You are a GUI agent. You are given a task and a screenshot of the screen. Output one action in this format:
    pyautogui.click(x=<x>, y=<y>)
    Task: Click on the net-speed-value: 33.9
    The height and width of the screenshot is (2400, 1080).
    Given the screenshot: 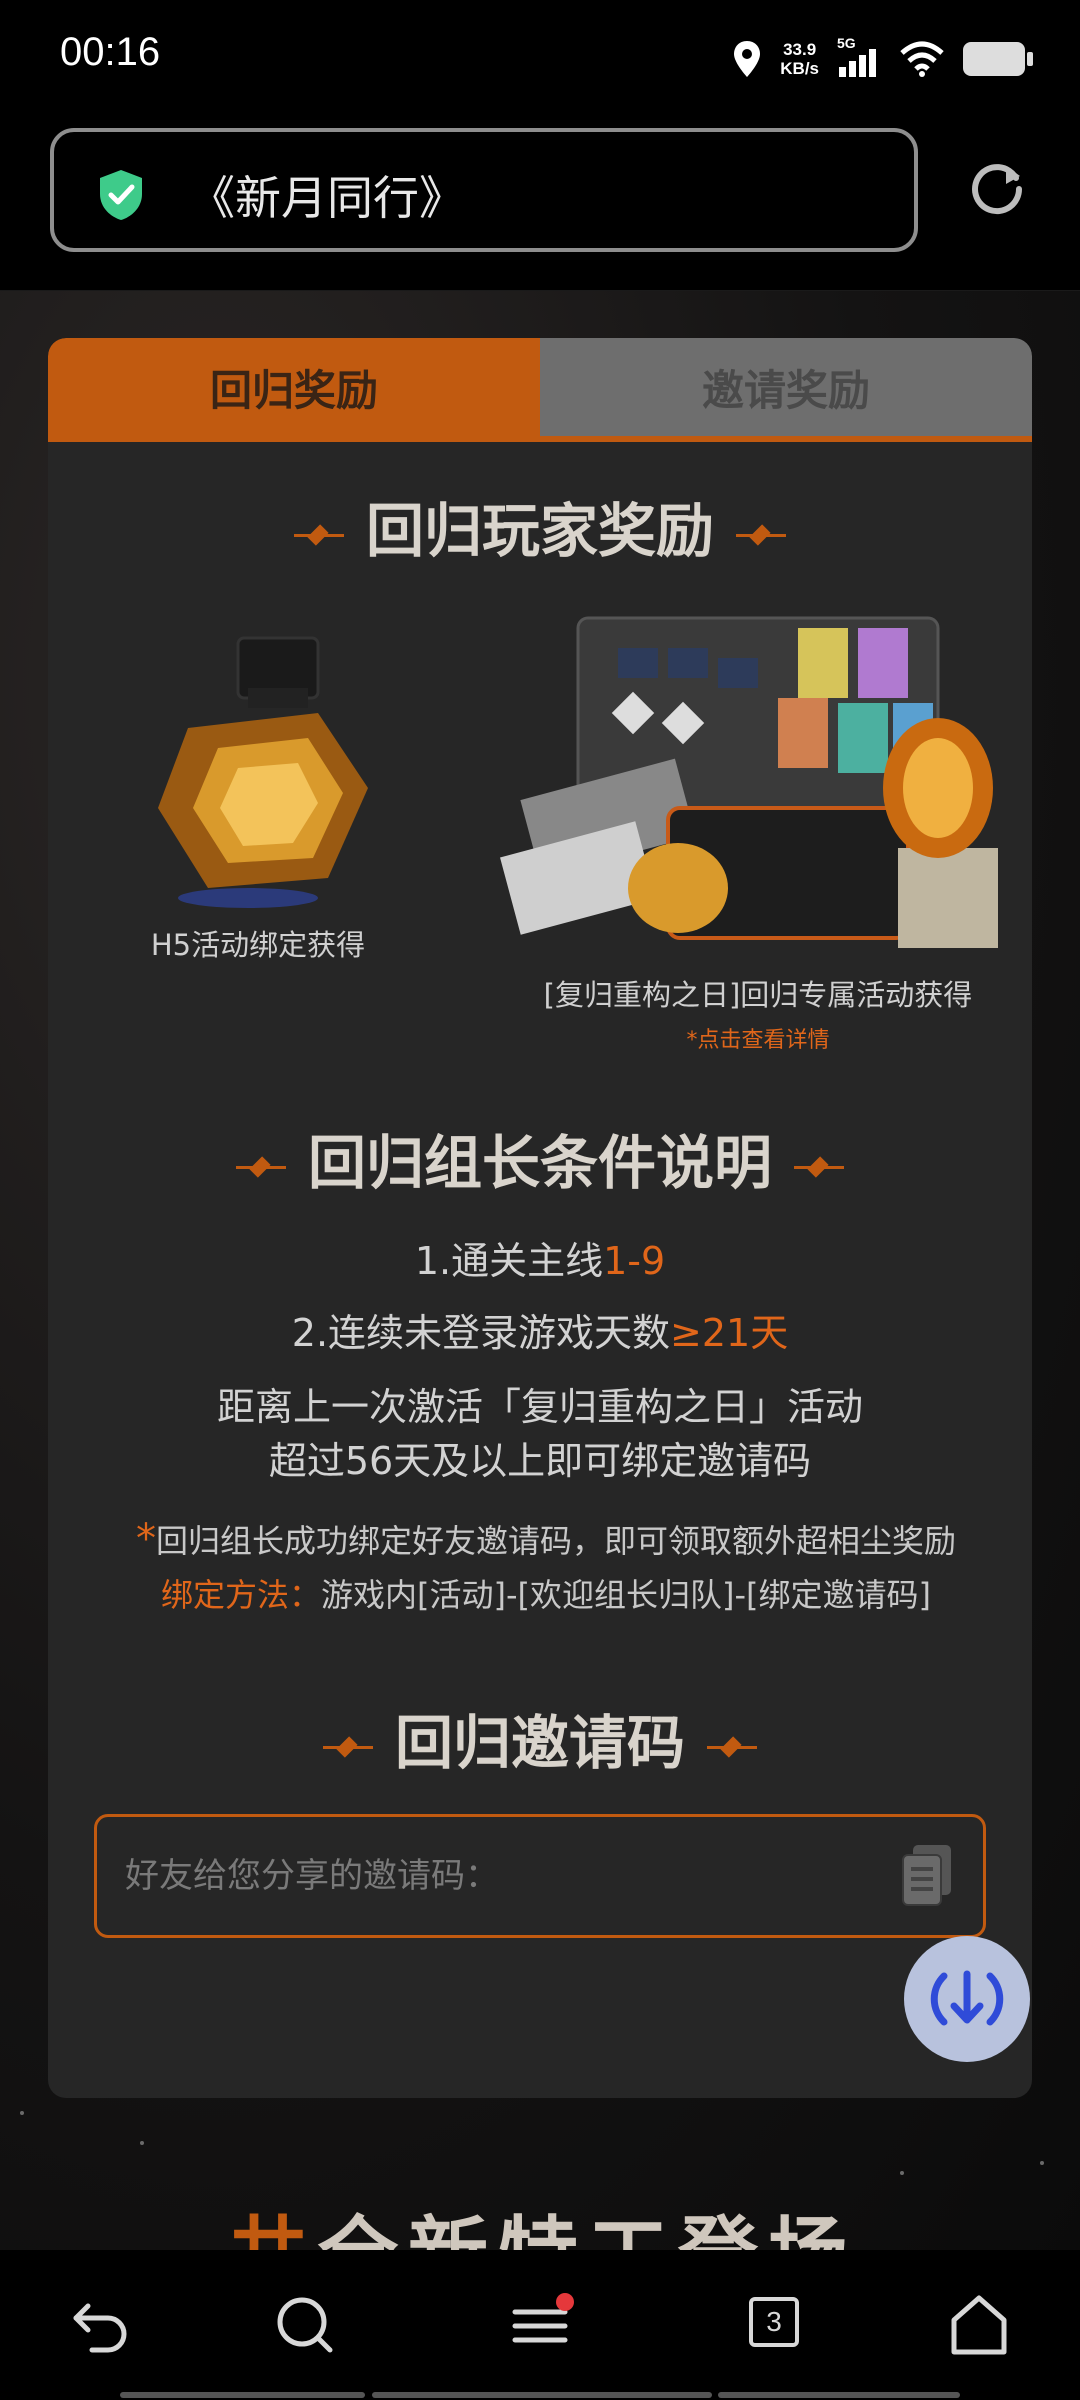 What is the action you would take?
    pyautogui.click(x=800, y=49)
    